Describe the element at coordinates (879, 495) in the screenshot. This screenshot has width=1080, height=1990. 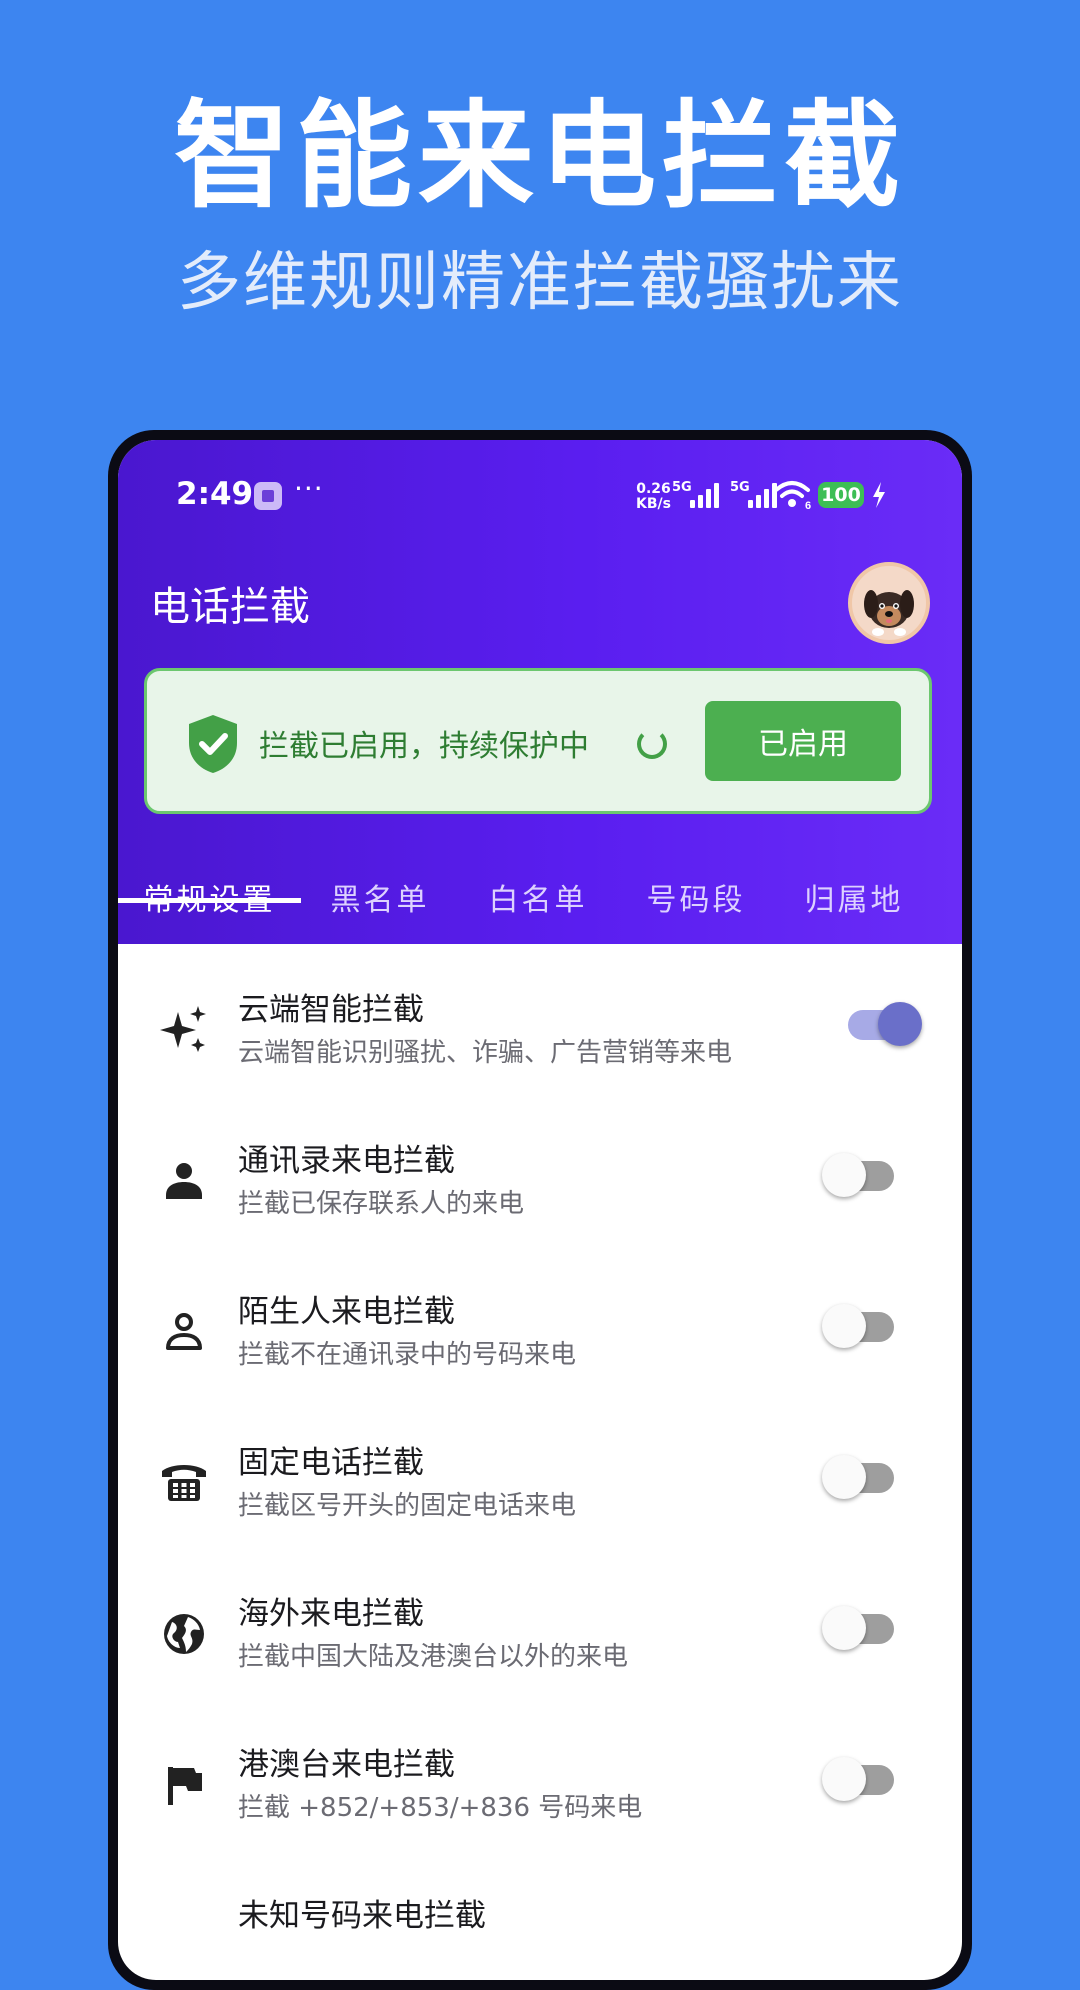
I see `charging-icon` at that location.